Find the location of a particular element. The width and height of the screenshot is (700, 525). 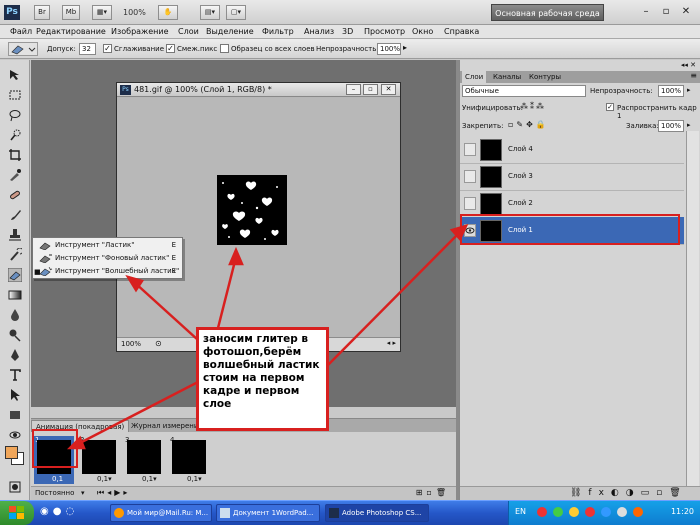

brush-tool-icon is located at coordinates (15, 215).